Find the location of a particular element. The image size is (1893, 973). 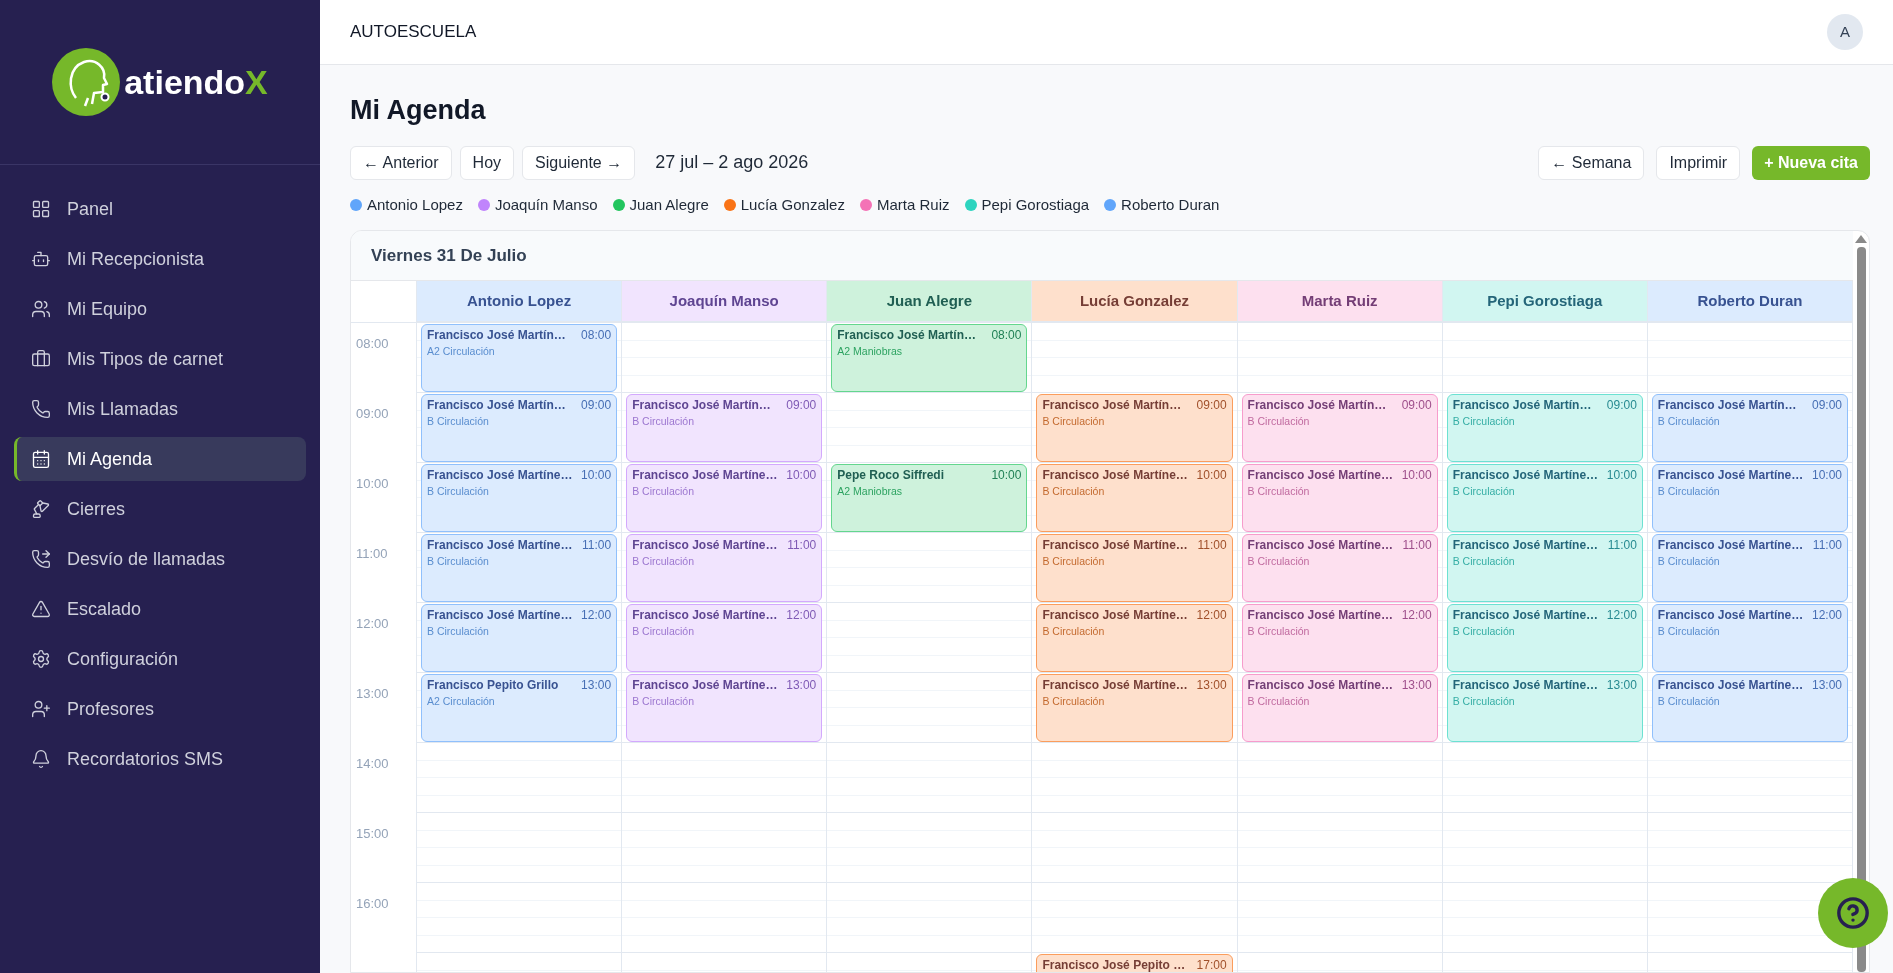

appointment-title: Pepe Roco Siffredi is located at coordinates (890, 476).